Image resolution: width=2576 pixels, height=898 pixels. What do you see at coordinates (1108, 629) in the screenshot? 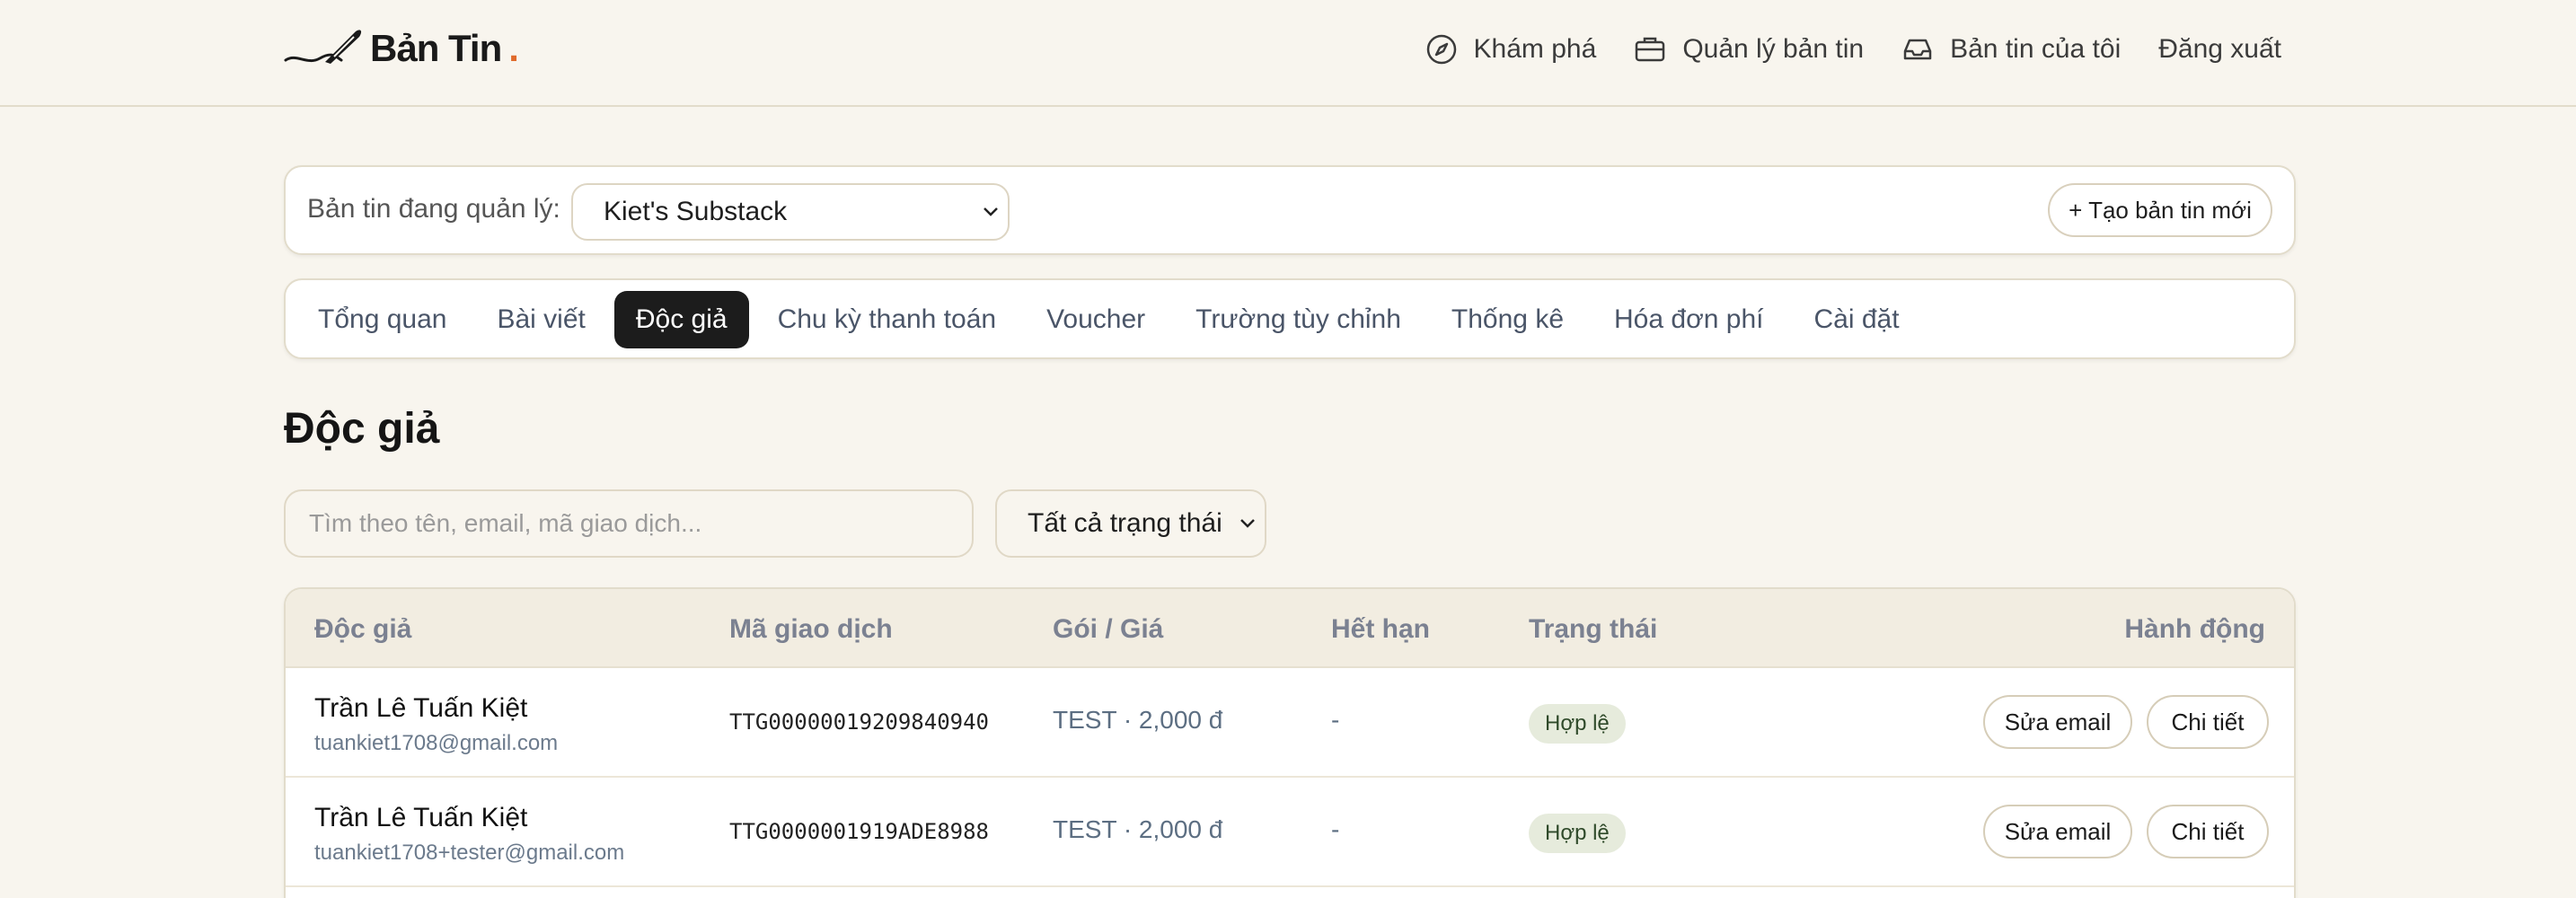
I see `col-plan: Gói / Giá` at bounding box center [1108, 629].